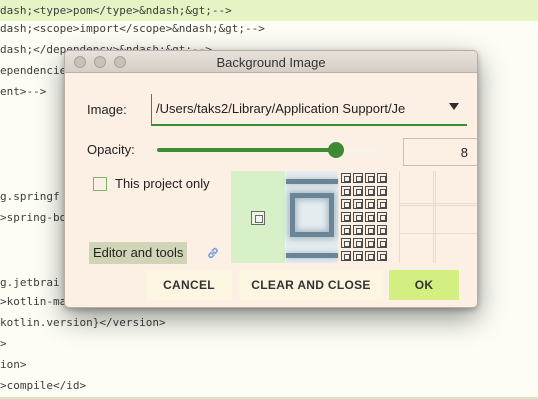 Image resolution: width=538 pixels, height=399 pixels. Describe the element at coordinates (23, 91) in the screenshot. I see `code-line: ent>-->` at that location.